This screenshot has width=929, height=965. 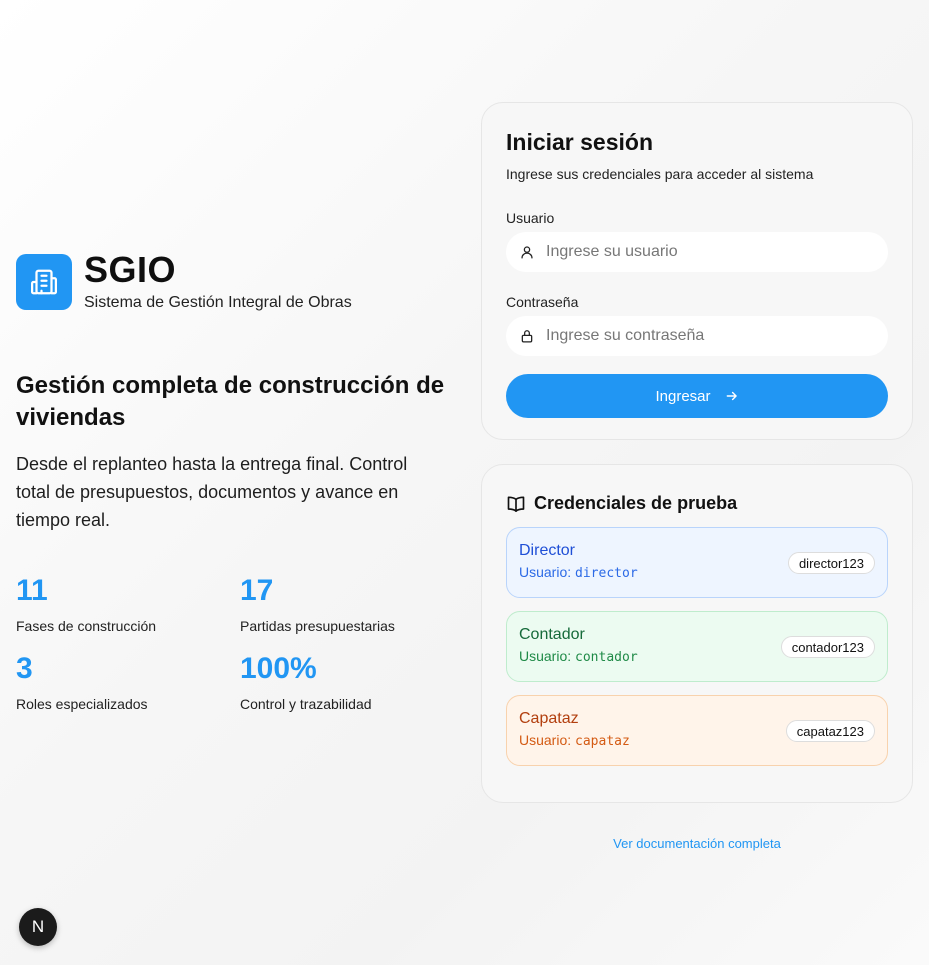 What do you see at coordinates (580, 142) in the screenshot?
I see `login-title: Iniciar sesión` at bounding box center [580, 142].